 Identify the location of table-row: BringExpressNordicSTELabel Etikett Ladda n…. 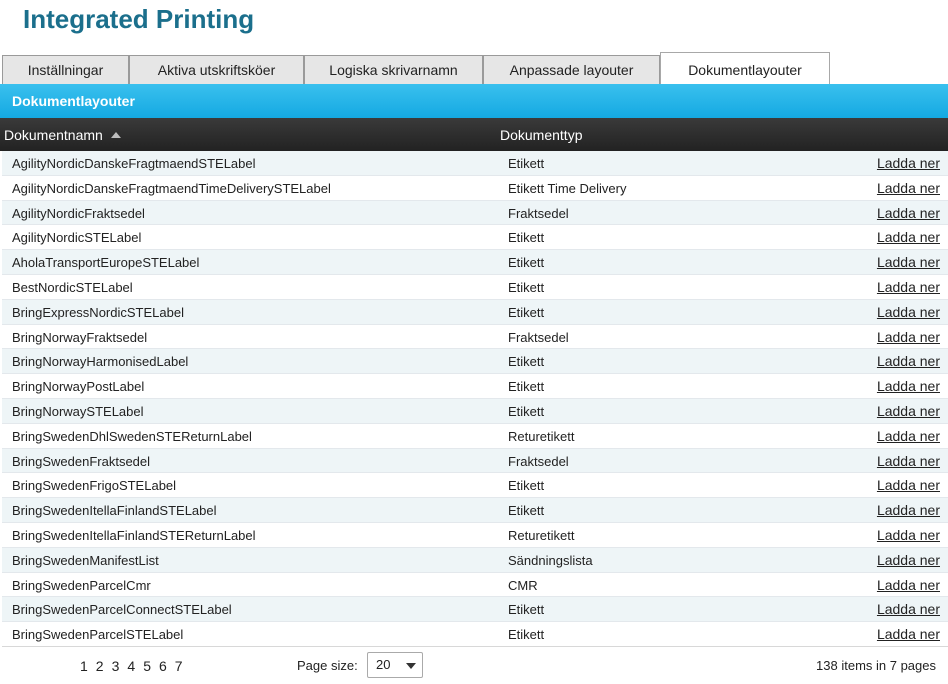
(475, 312).